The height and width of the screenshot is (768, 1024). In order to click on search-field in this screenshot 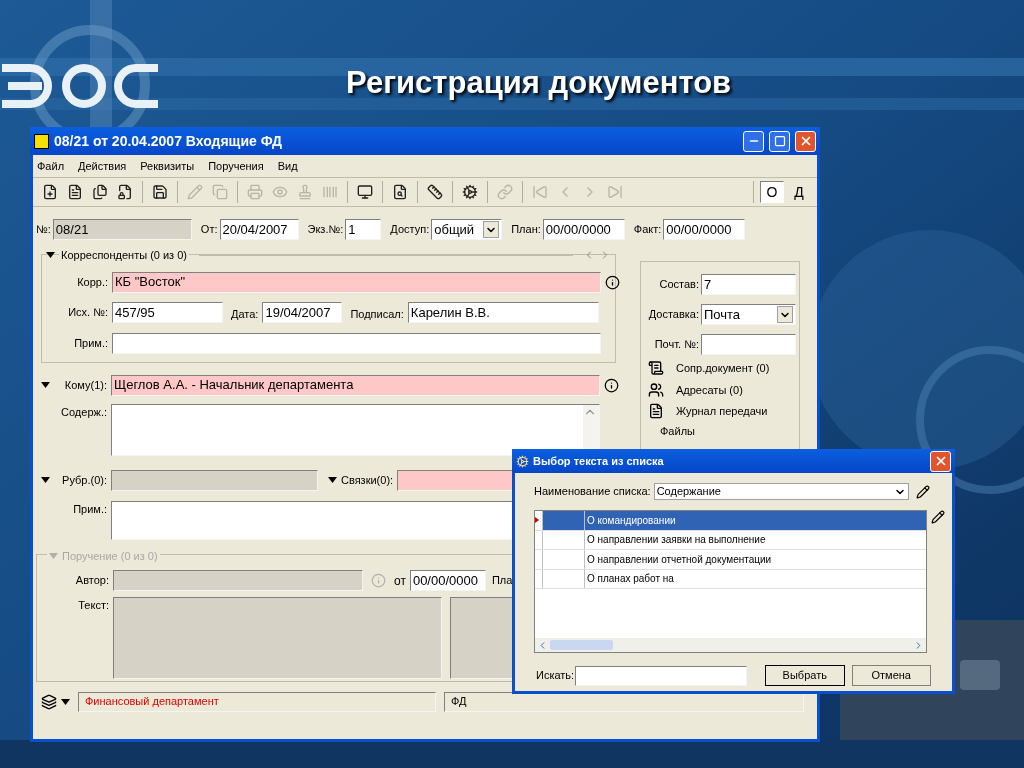, I will do `click(661, 675)`.